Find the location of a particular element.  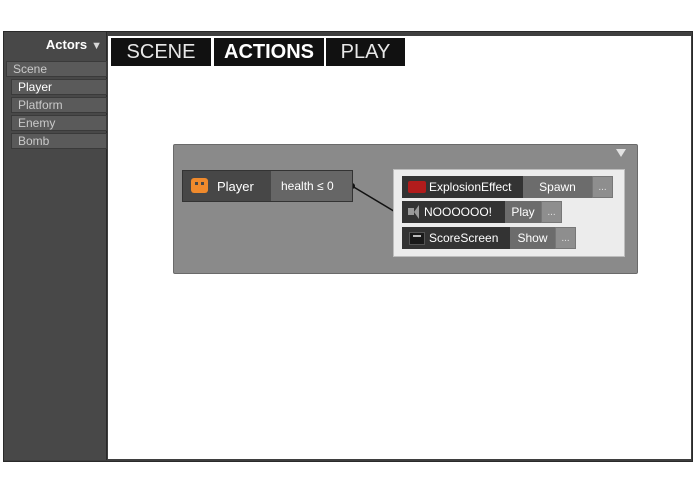

actors-header: Actors ▼ is located at coordinates (53, 44).